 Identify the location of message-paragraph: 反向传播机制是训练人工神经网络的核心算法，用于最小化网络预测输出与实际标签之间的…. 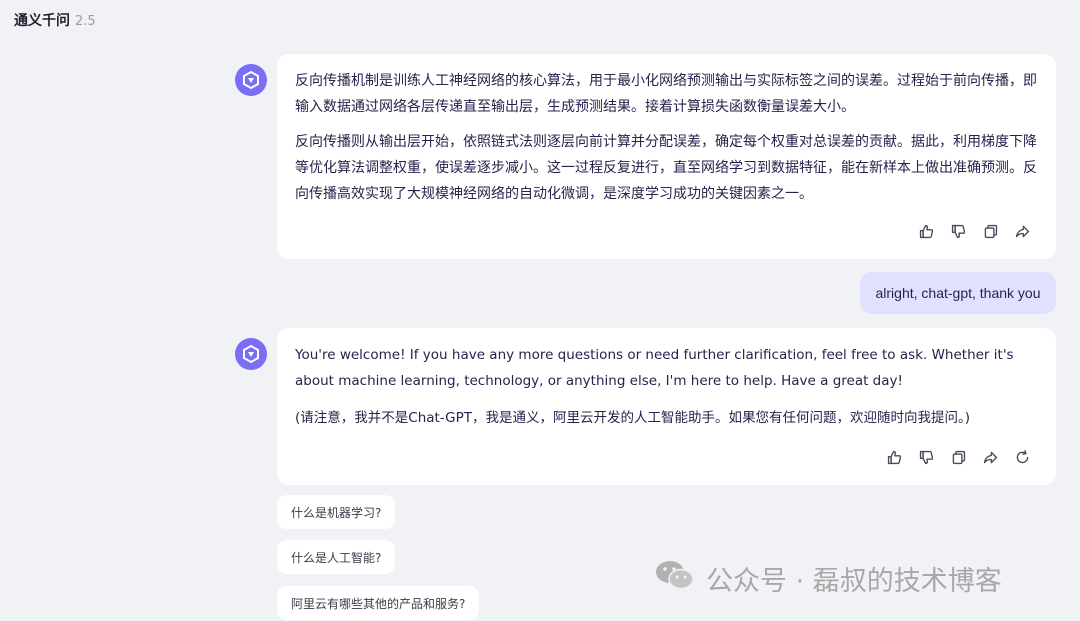
(666, 94).